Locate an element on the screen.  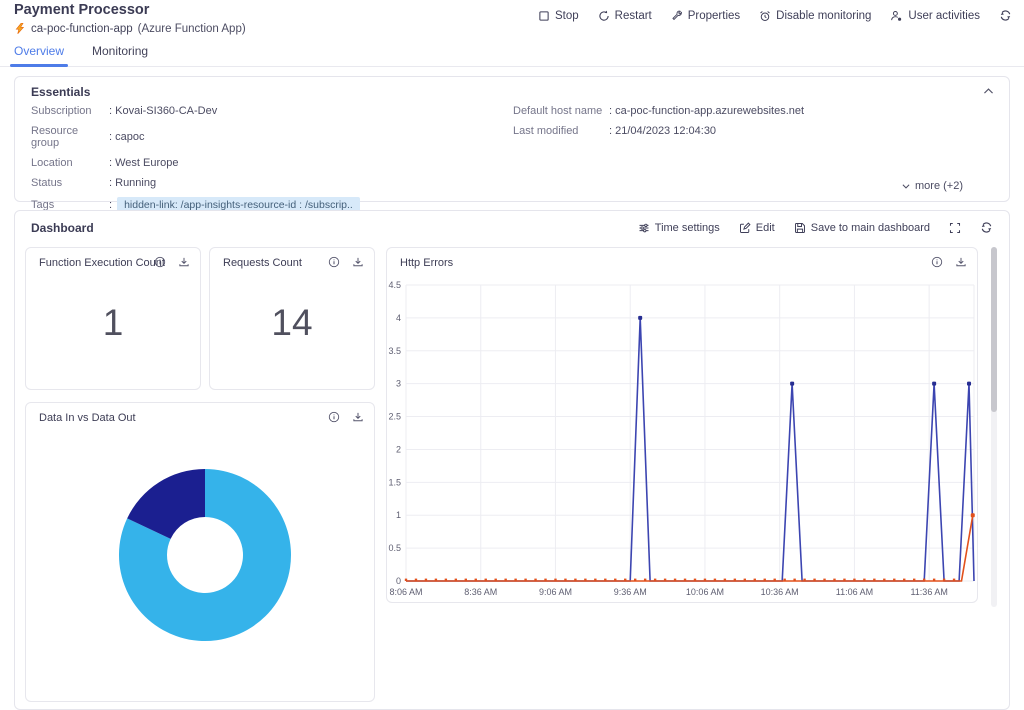
resource-type: (Azure Function App) is located at coordinates (191, 28).